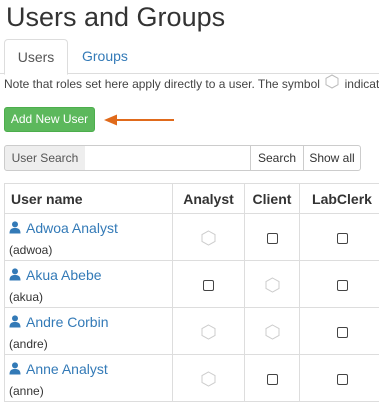 This screenshot has height=402, width=379. I want to click on table-row: Anne Analyst (anne), so click(192, 378).